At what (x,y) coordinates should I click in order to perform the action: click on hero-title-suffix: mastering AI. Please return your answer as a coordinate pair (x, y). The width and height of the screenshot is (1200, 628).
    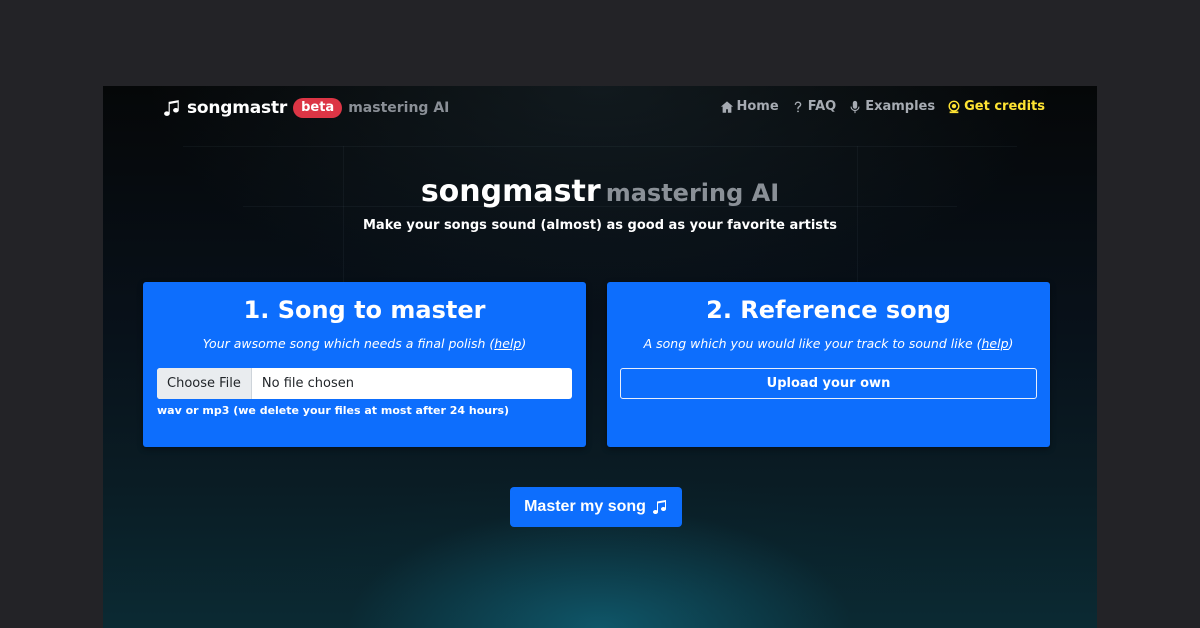
    Looking at the image, I should click on (692, 193).